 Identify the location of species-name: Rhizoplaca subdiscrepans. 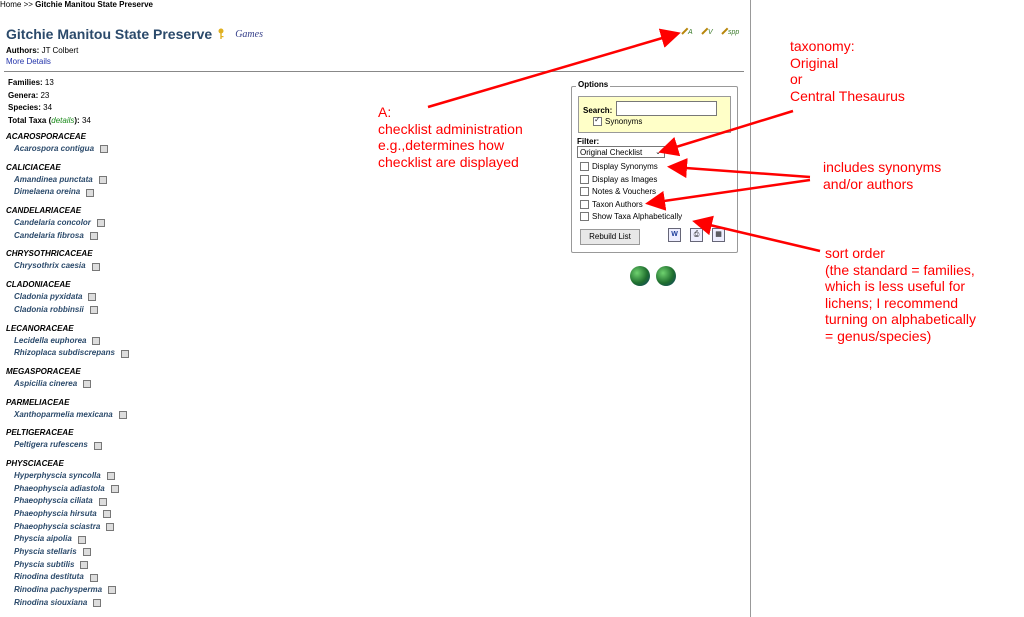
(64, 353).